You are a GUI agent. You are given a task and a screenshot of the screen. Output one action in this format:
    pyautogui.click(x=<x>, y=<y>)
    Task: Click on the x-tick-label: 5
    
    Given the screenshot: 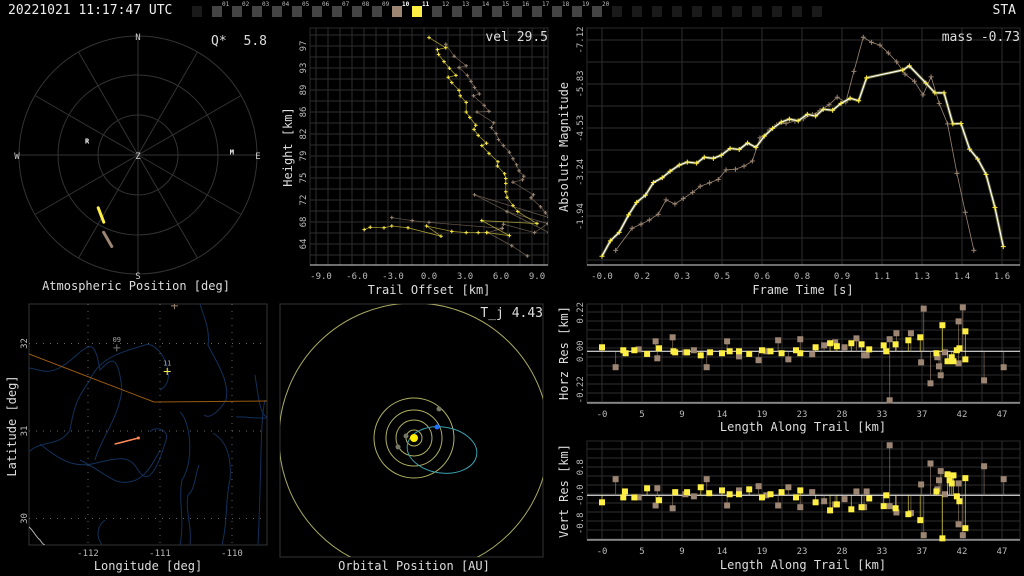 What is the action you would take?
    pyautogui.click(x=641, y=552)
    